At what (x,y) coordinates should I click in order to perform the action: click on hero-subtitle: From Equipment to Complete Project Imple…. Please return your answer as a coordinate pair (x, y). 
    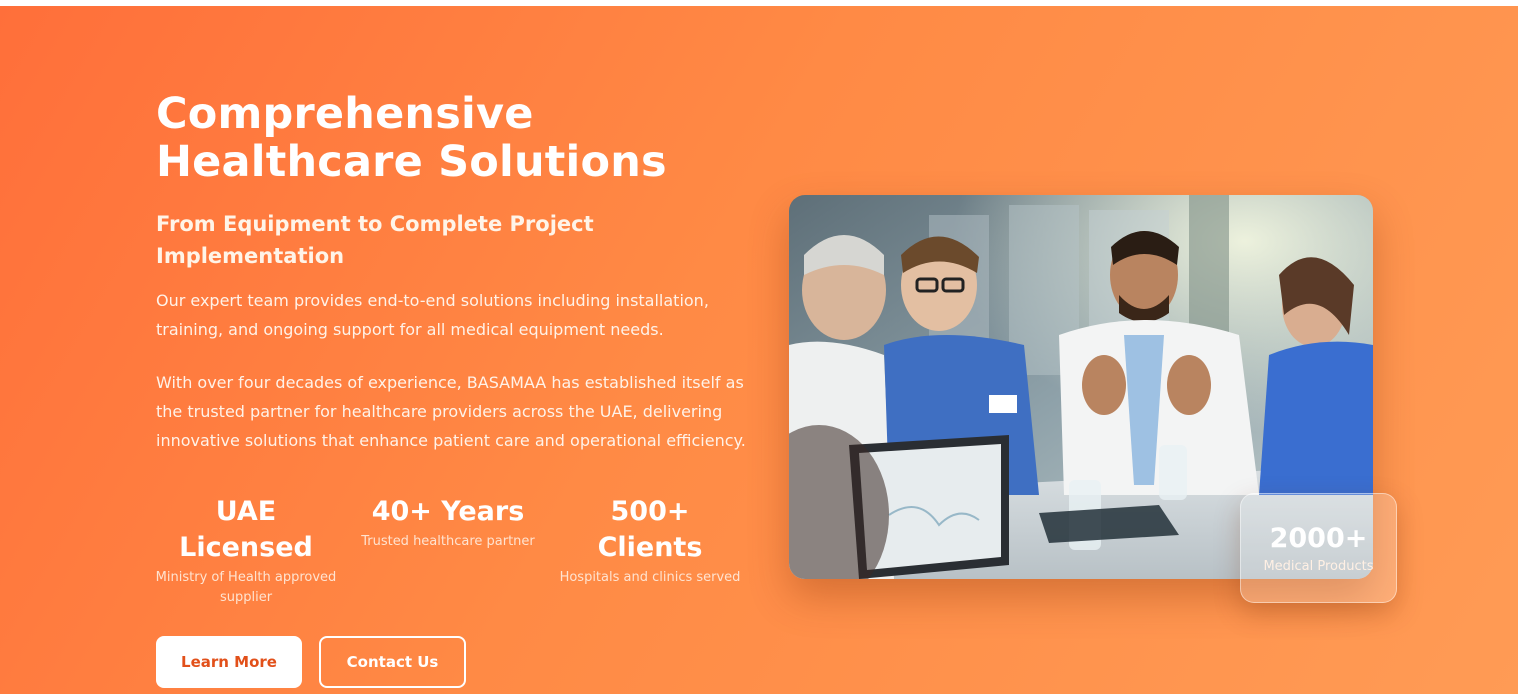
    Looking at the image, I should click on (375, 240).